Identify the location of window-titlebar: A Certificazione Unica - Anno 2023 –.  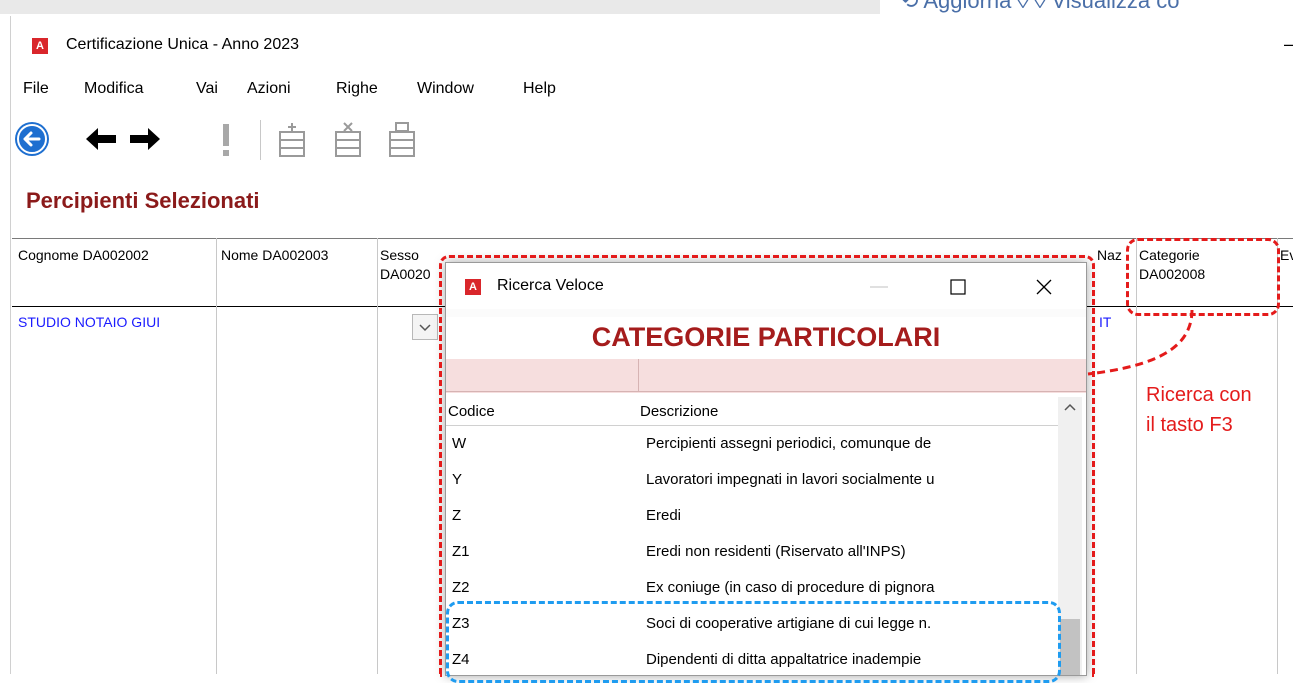
(652, 46).